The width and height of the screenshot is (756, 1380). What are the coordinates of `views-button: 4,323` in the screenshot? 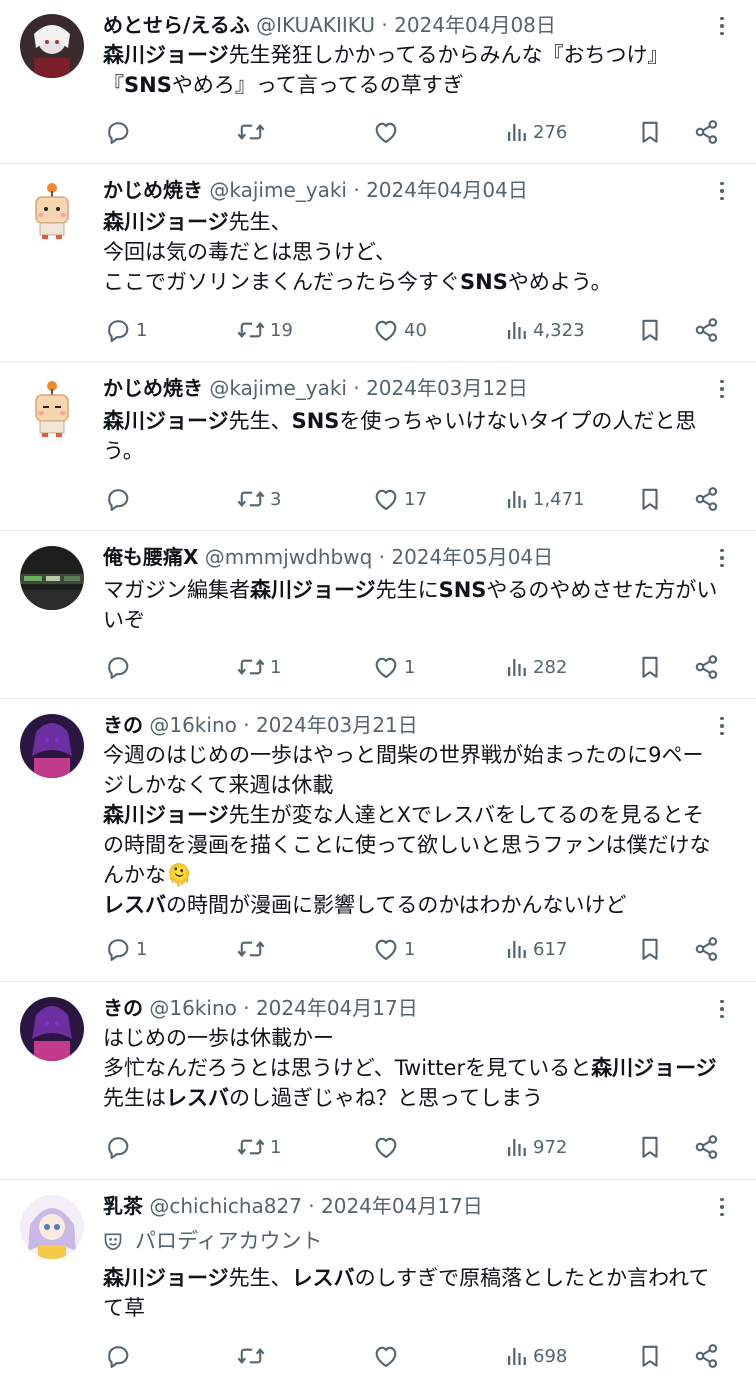 It's located at (545, 330).